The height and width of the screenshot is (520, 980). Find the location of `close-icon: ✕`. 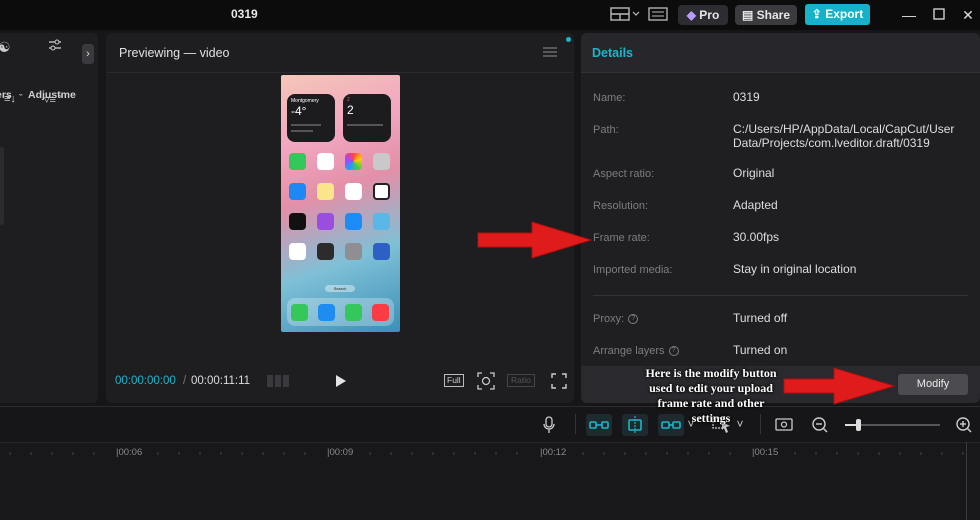

close-icon: ✕ is located at coordinates (968, 15).